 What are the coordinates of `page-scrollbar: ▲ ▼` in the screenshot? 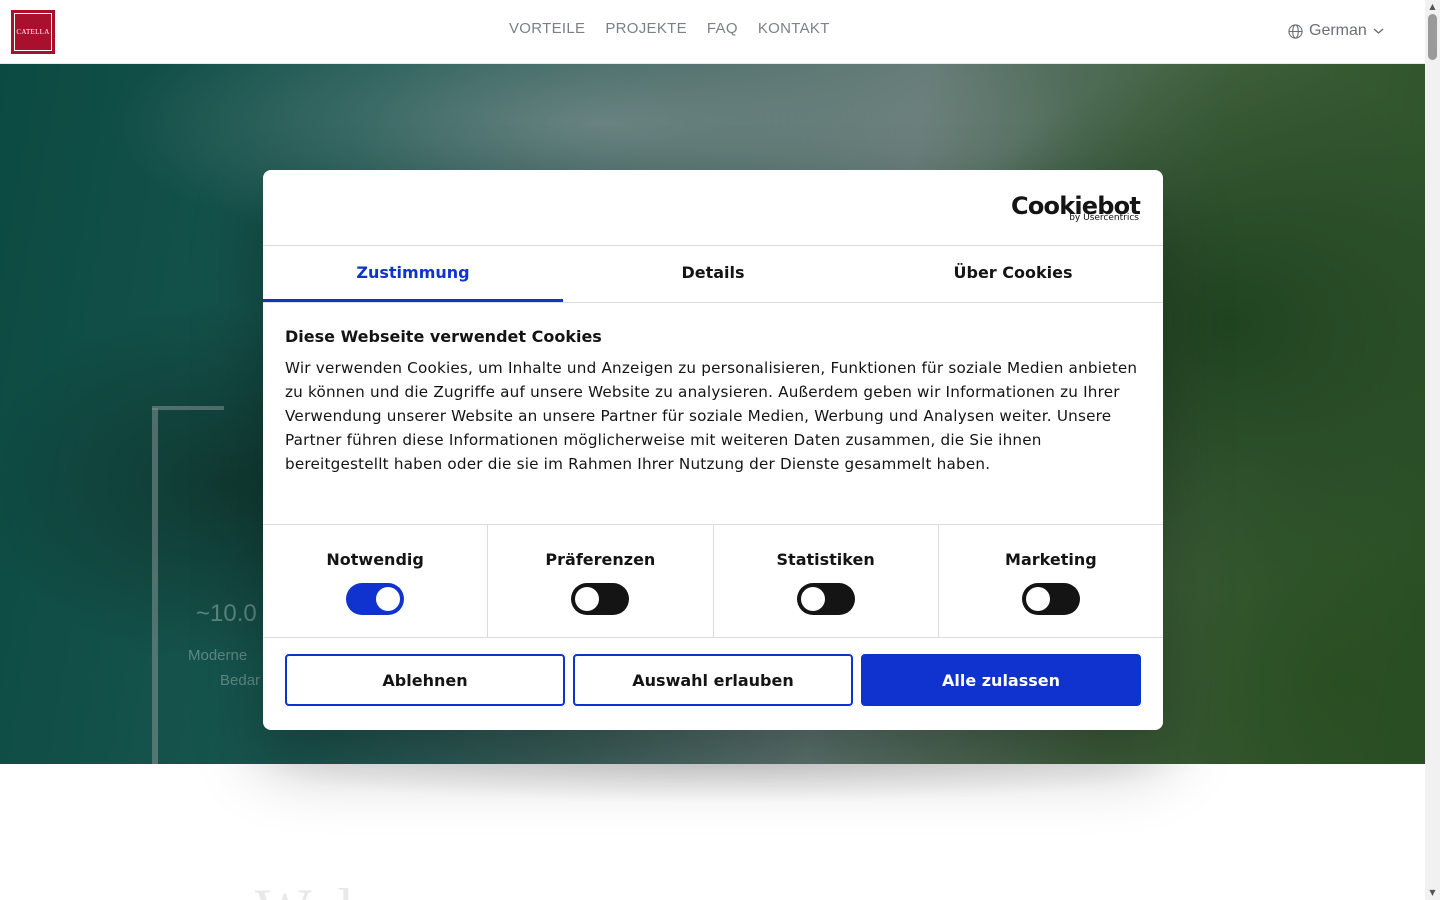 It's located at (1432, 450).